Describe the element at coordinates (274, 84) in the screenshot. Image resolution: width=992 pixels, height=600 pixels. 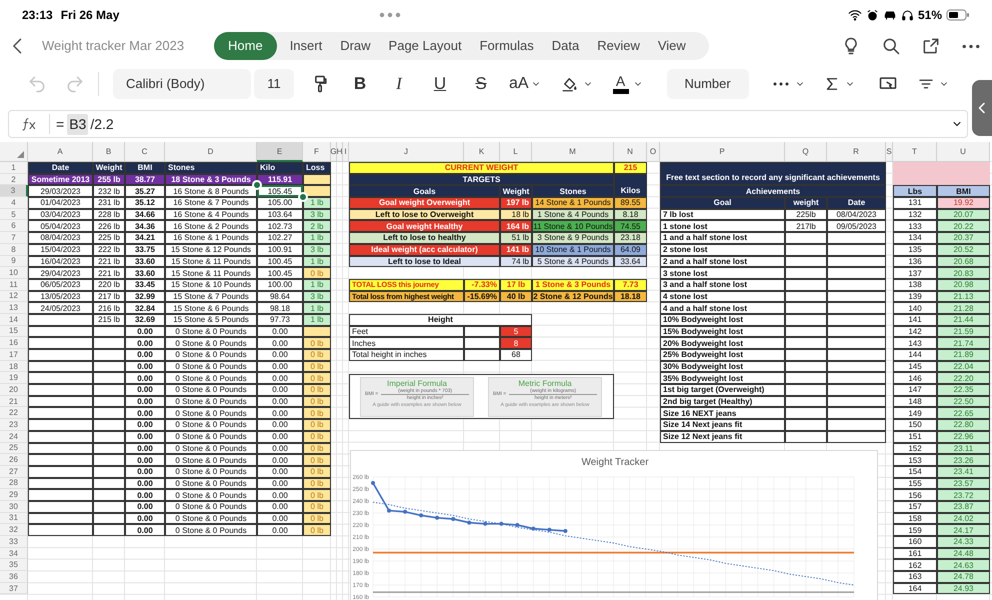
I see `font-size-field: 11` at that location.